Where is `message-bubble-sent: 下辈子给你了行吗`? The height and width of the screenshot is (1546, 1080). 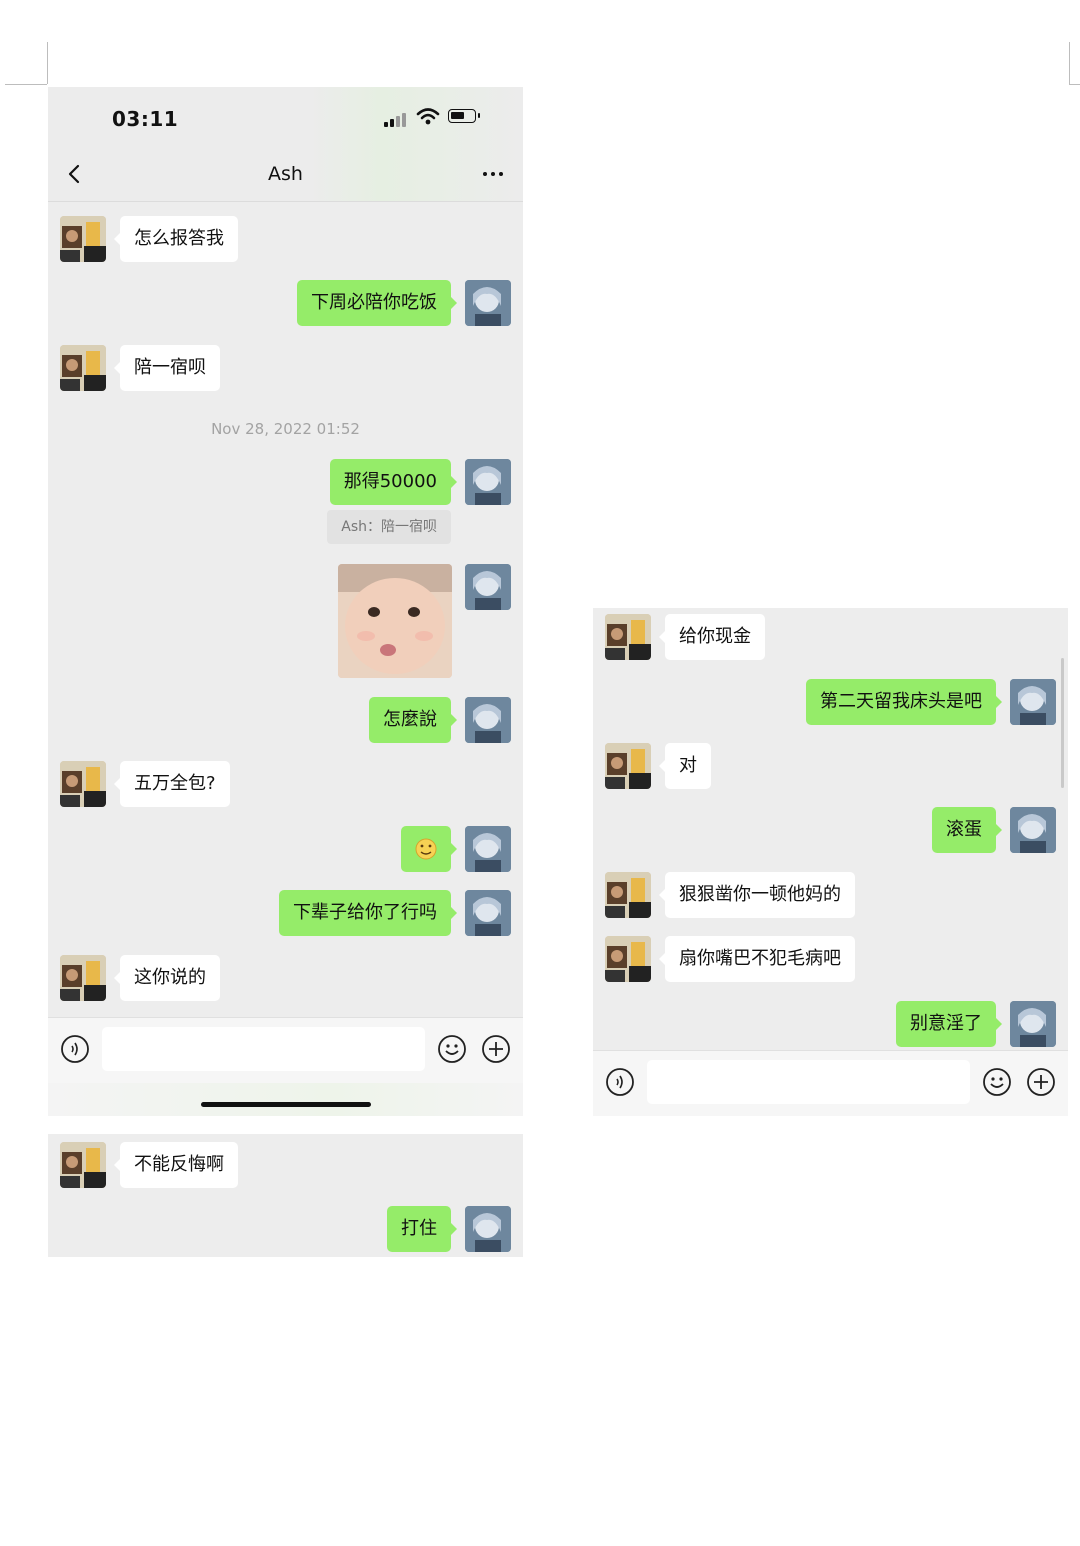 message-bubble-sent: 下辈子给你了行吗 is located at coordinates (368, 913).